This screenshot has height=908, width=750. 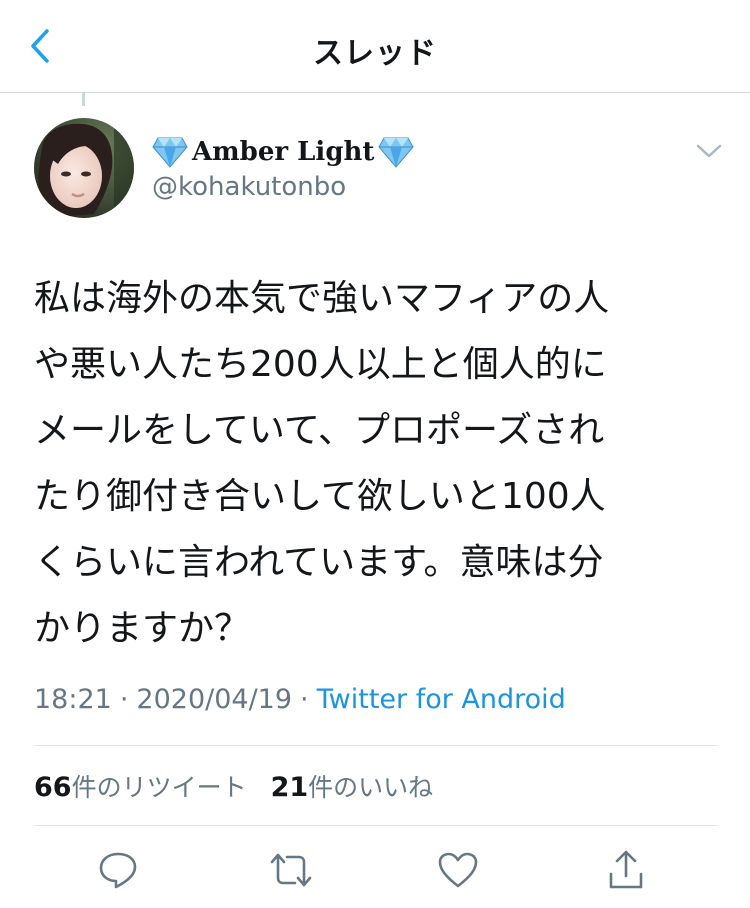 What do you see at coordinates (375, 53) in the screenshot?
I see `page-title: スレッド` at bounding box center [375, 53].